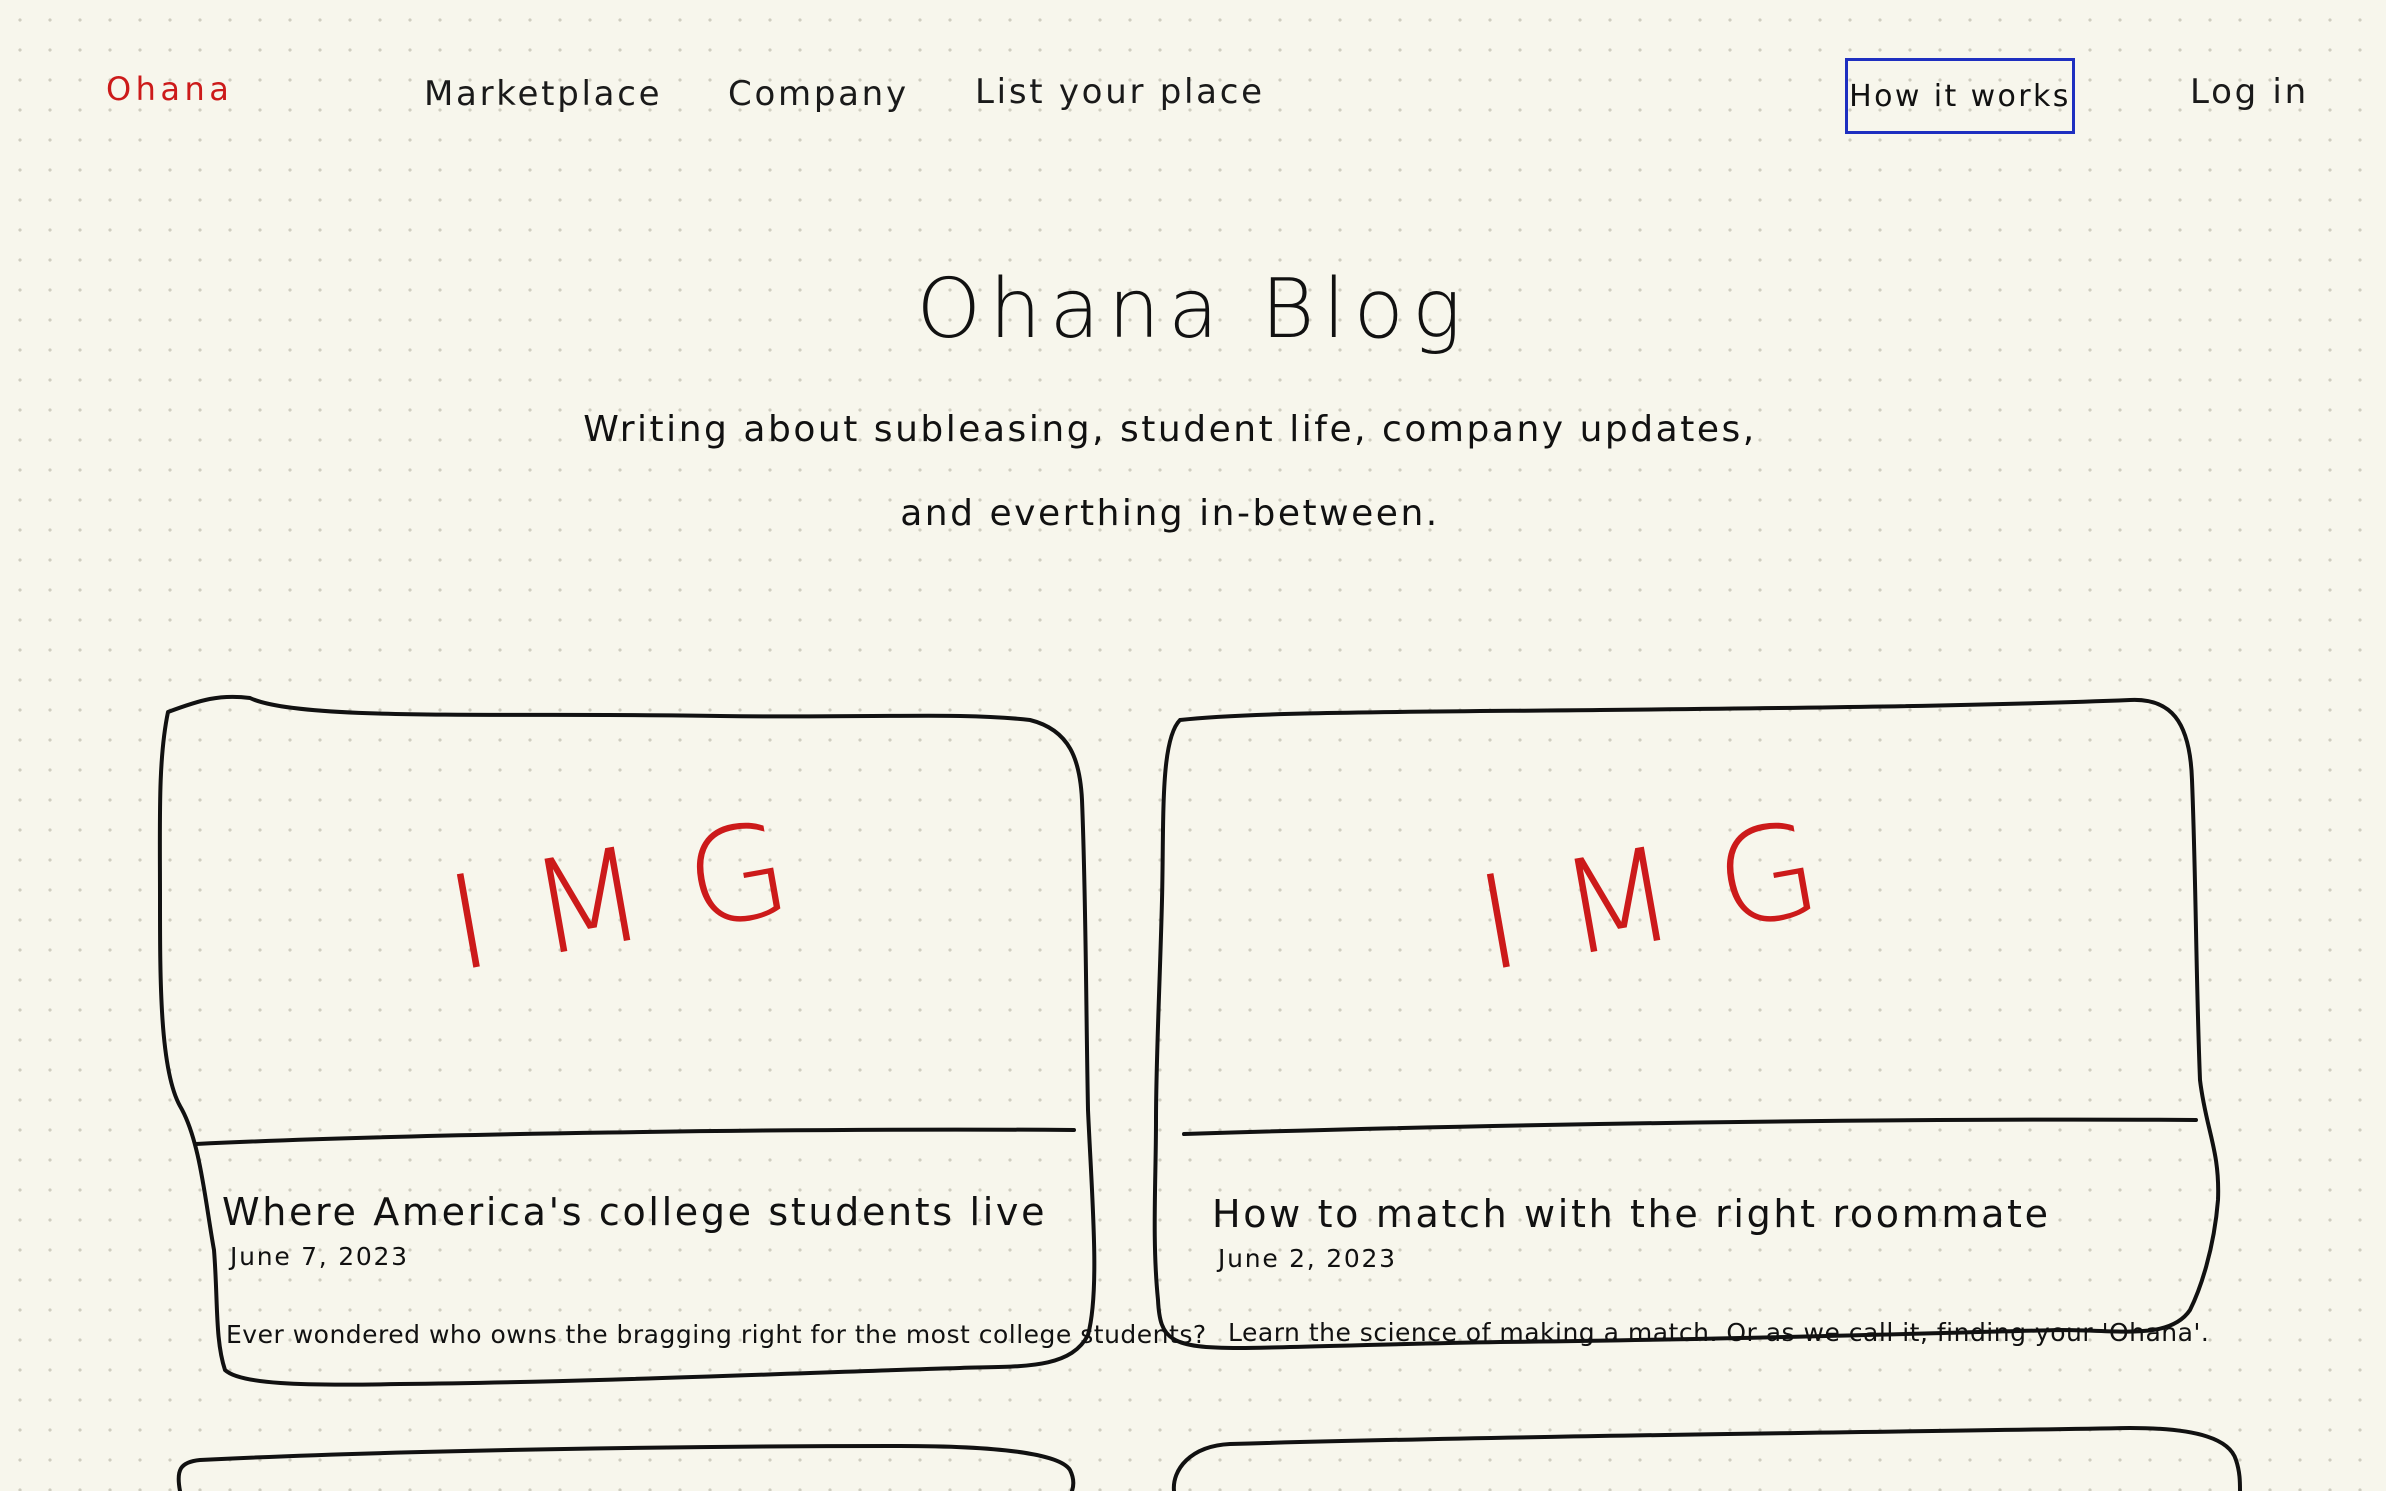 The image size is (2386, 1491). What do you see at coordinates (543, 94) in the screenshot?
I see `nav-link-marketplace: Marketplace` at bounding box center [543, 94].